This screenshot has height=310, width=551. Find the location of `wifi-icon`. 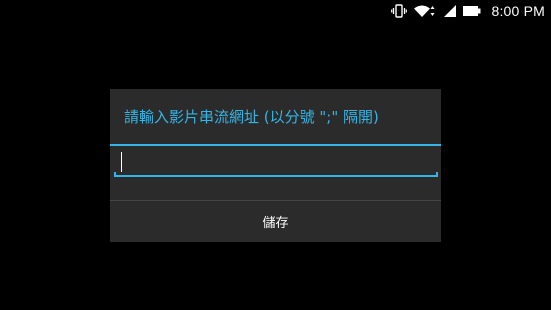

wifi-icon is located at coordinates (425, 11).